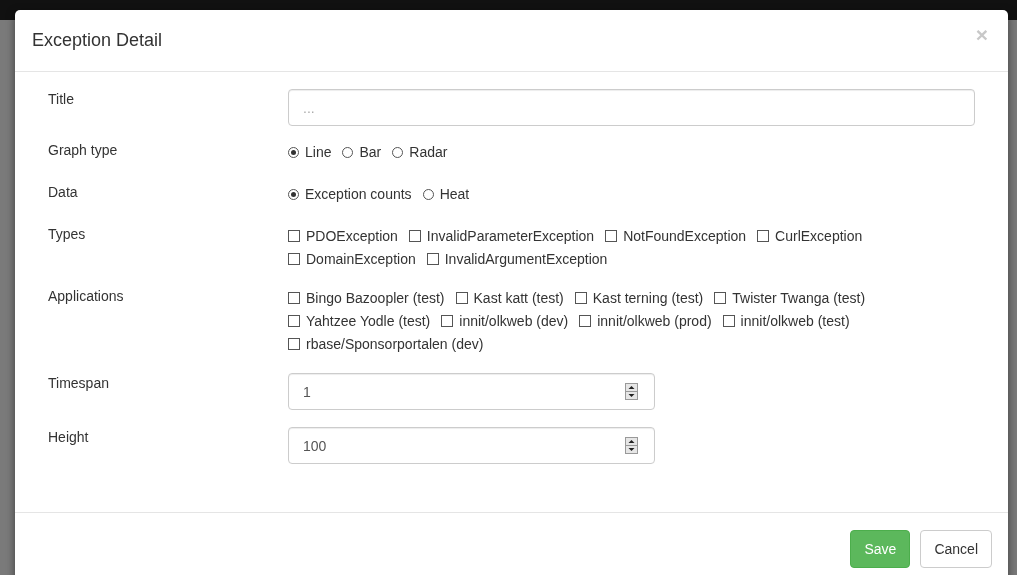  I want to click on checkbox-option: Twister Twanga (test), so click(790, 298).